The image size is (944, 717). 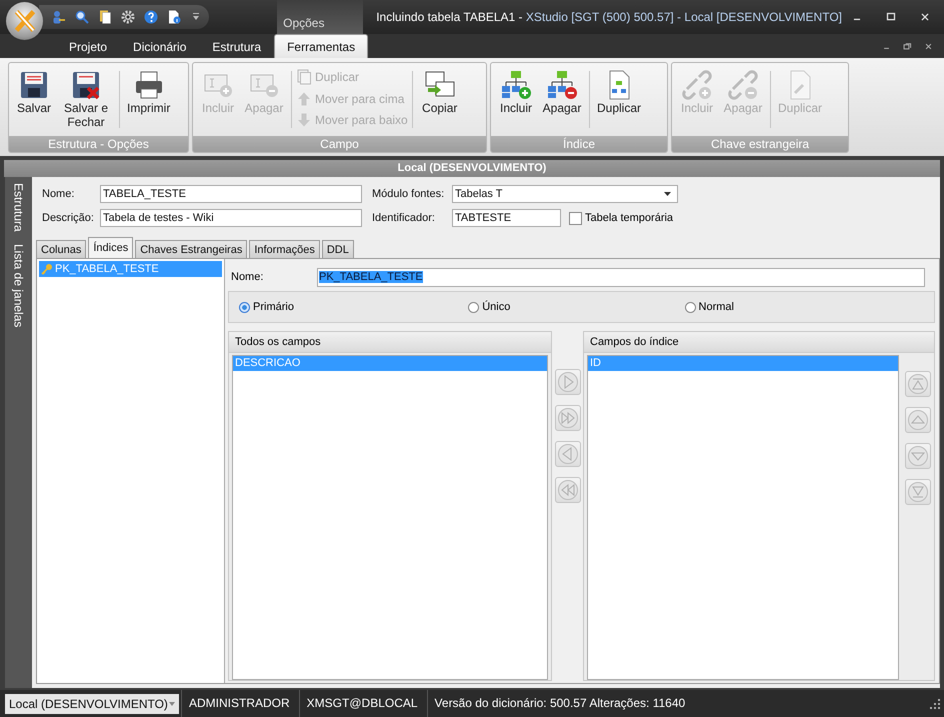 I want to click on ribbon-tab: Estrutura, so click(x=236, y=47).